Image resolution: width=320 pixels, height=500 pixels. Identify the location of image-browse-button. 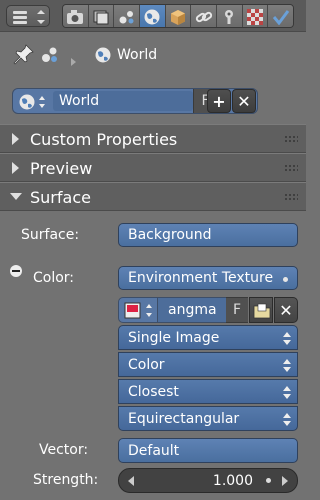
(138, 310).